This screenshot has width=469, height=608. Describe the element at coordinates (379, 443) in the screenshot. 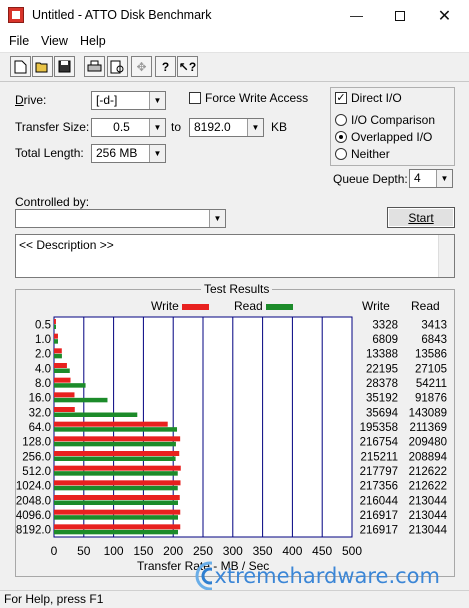

I see `write-value: 216754` at that location.